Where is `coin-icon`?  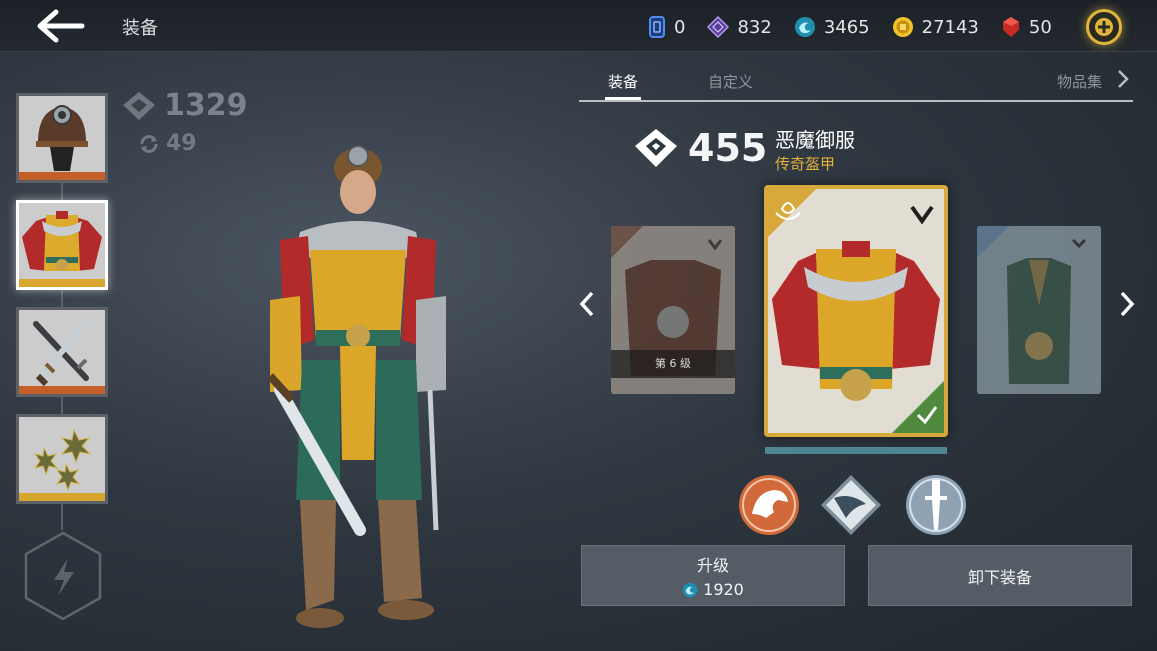
coin-icon is located at coordinates (902, 27).